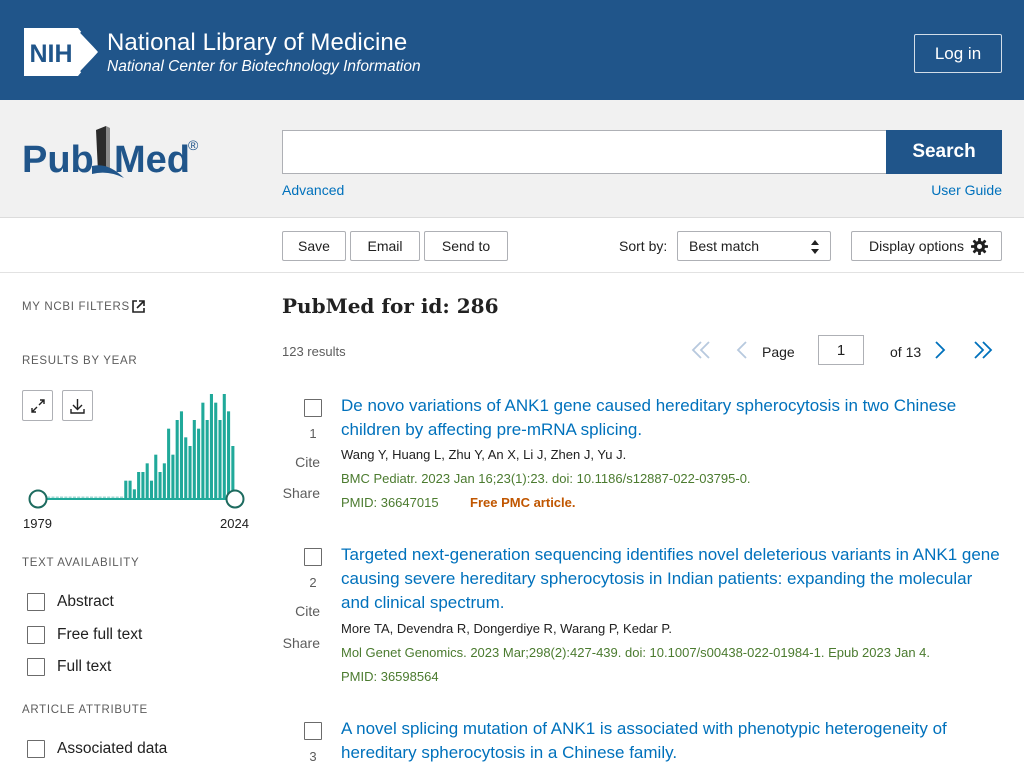 Image resolution: width=1024 pixels, height=768 pixels. I want to click on range-end-handle, so click(235, 499).